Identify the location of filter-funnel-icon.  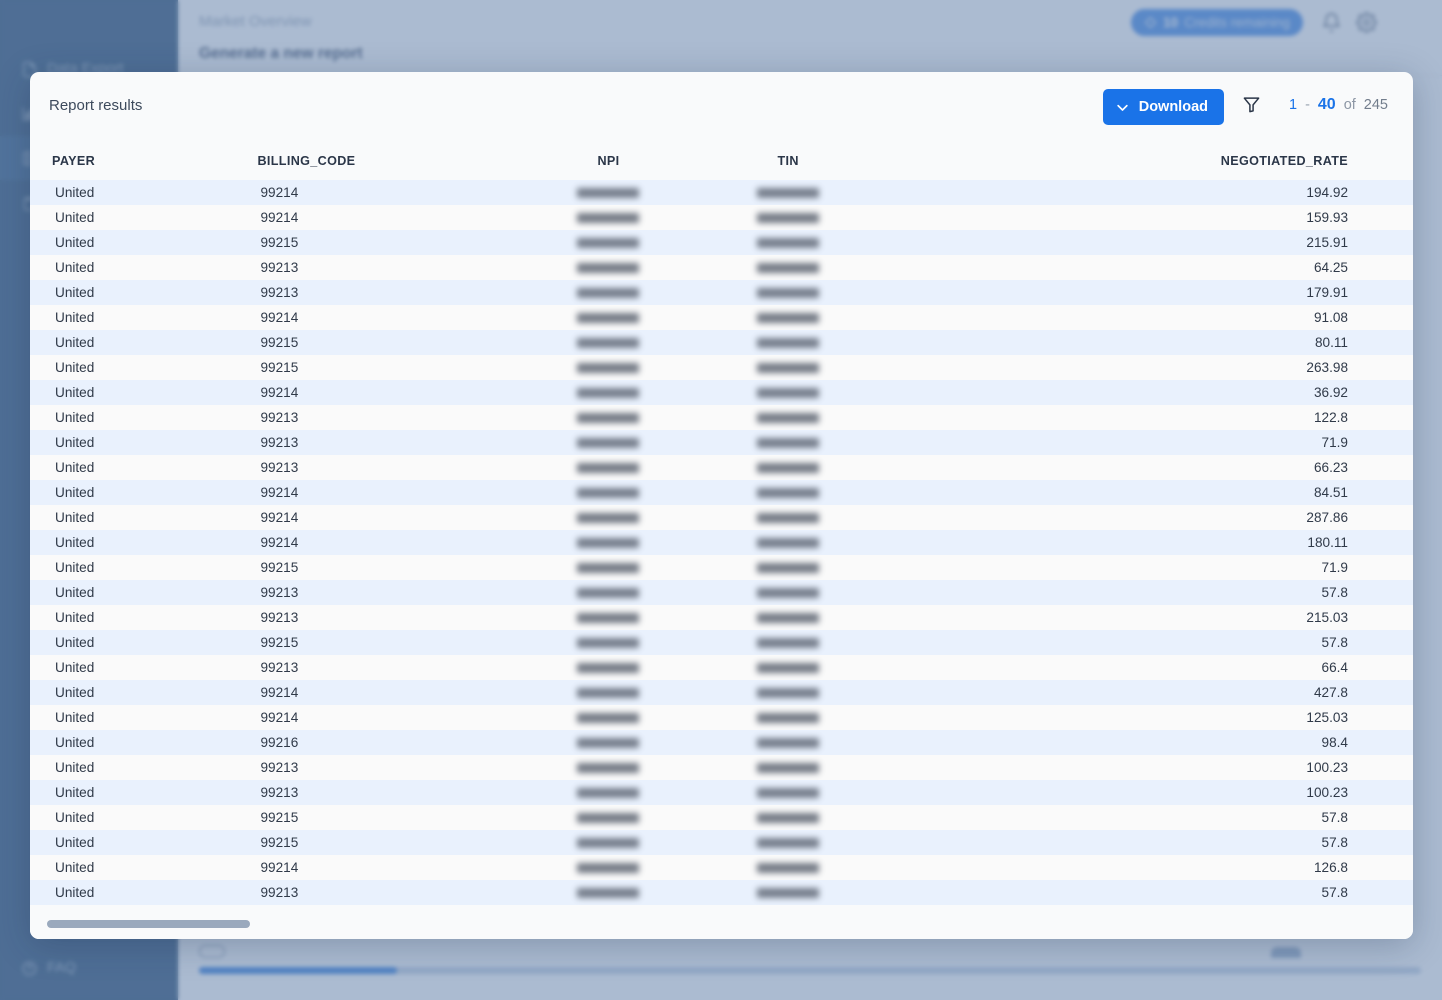
(1251, 104).